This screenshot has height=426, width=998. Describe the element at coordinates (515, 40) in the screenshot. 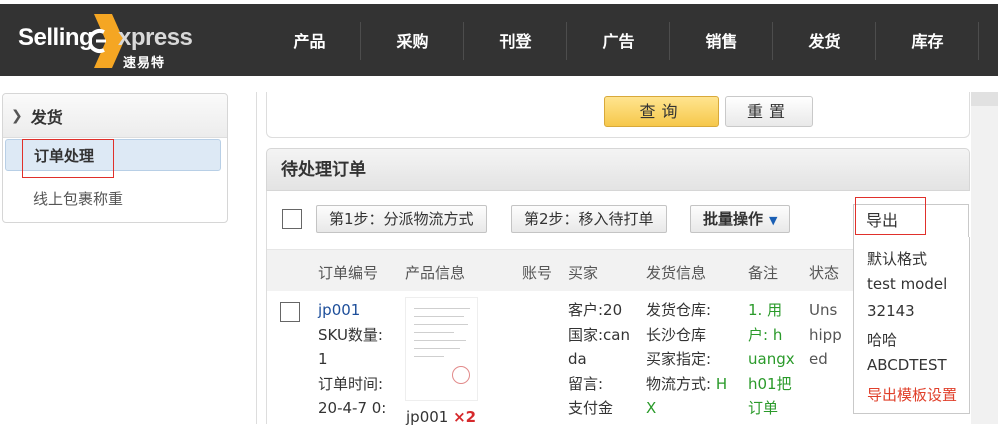

I see `nav-item-listing: 刊登` at that location.